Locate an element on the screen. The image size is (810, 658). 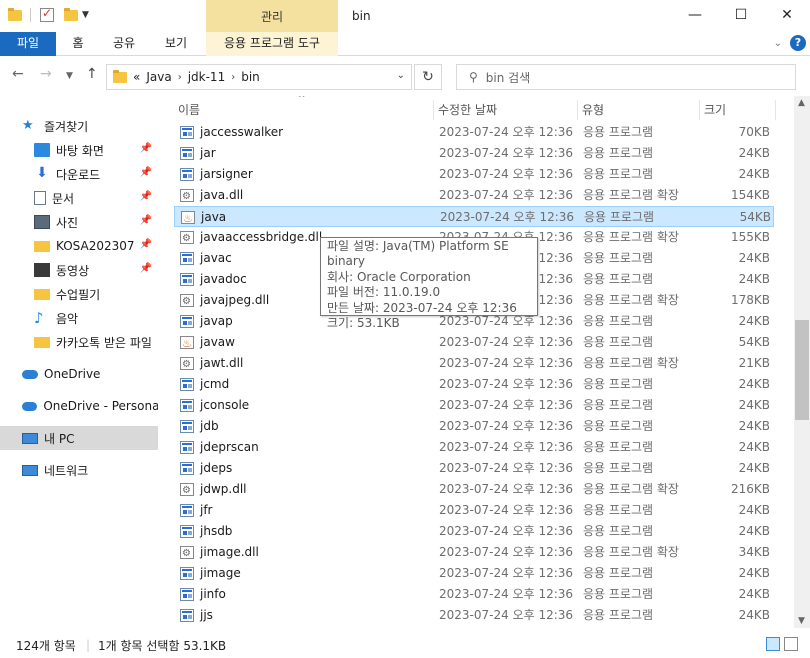
refresh-button: ↻ is located at coordinates (428, 77).